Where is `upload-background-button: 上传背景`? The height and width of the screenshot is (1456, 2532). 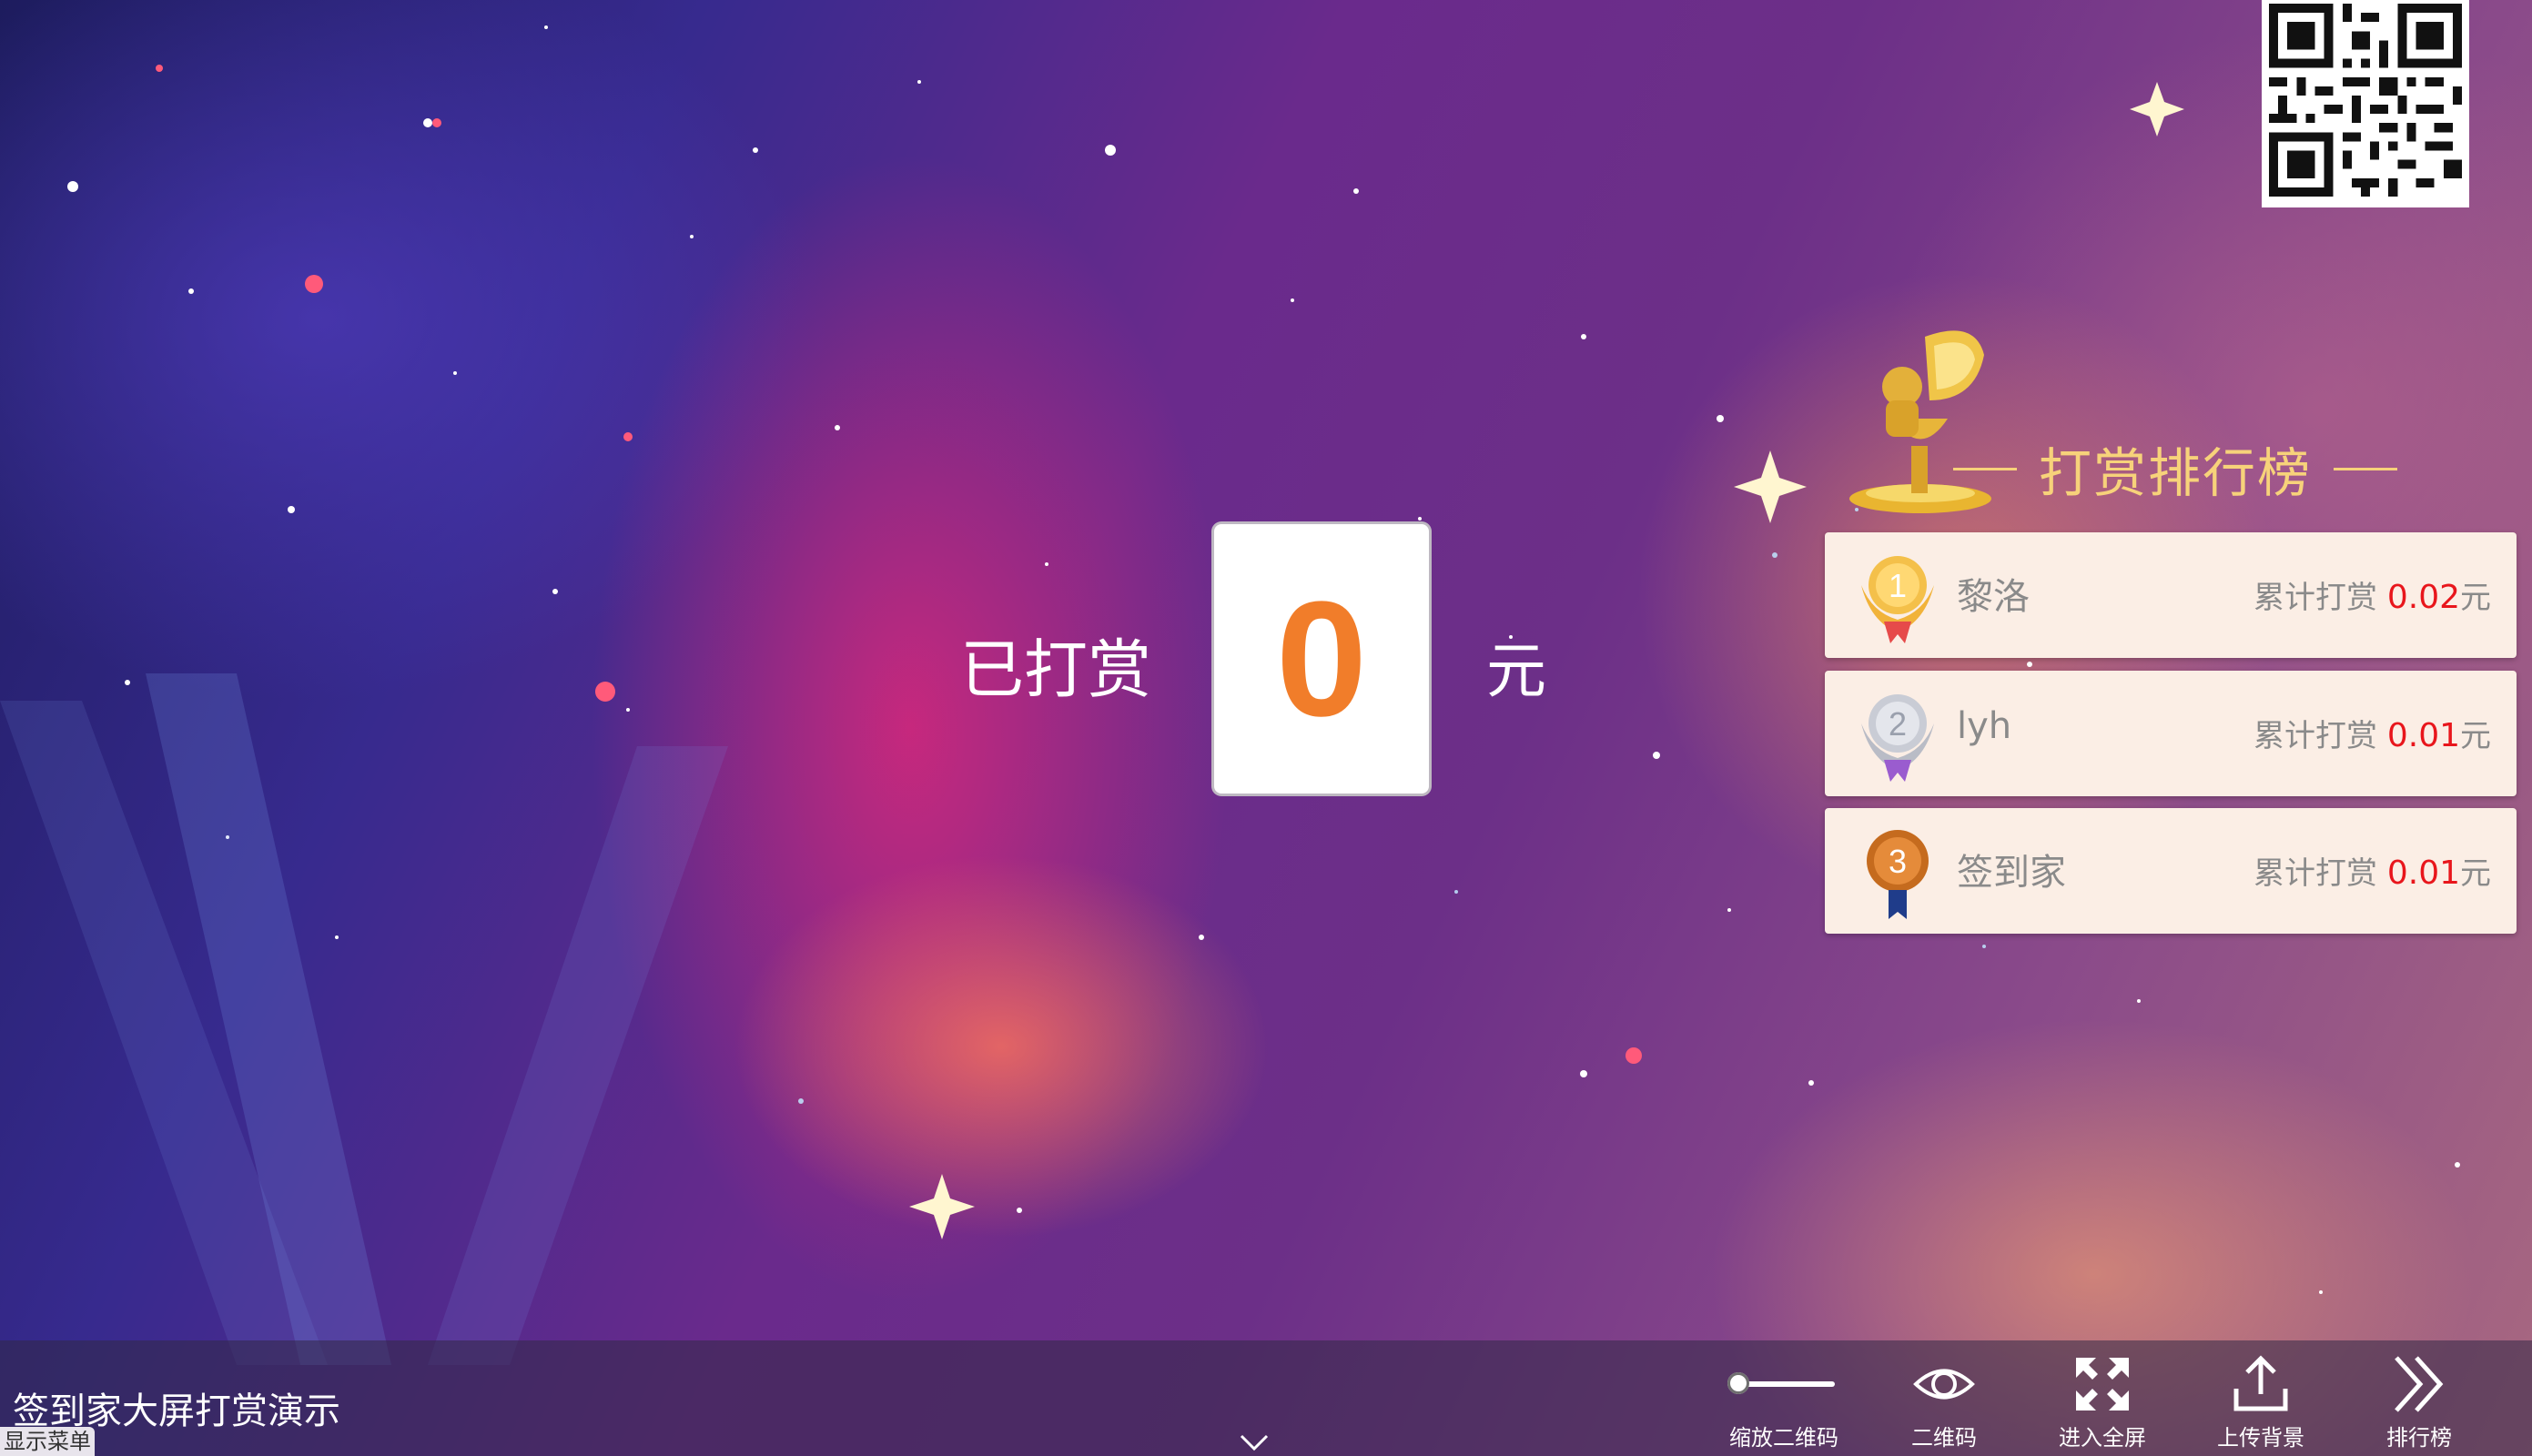
upload-background-button: 上传背景 is located at coordinates (2261, 1400).